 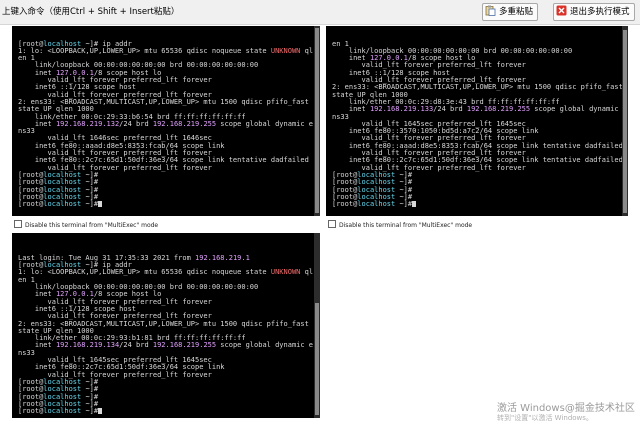 What do you see at coordinates (516, 12) in the screenshot?
I see `multi-paste-label: 多重粘贴` at bounding box center [516, 12].